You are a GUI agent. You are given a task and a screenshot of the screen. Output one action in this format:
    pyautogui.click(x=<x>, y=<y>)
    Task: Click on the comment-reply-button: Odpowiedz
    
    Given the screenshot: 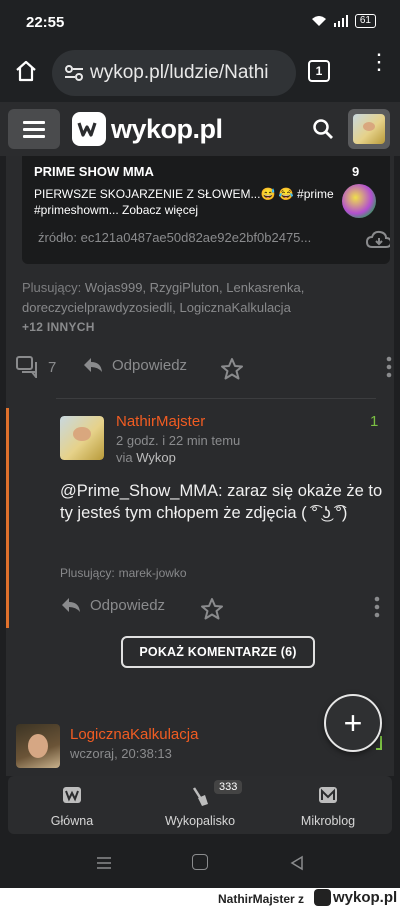 What is the action you would take?
    pyautogui.click(x=112, y=605)
    